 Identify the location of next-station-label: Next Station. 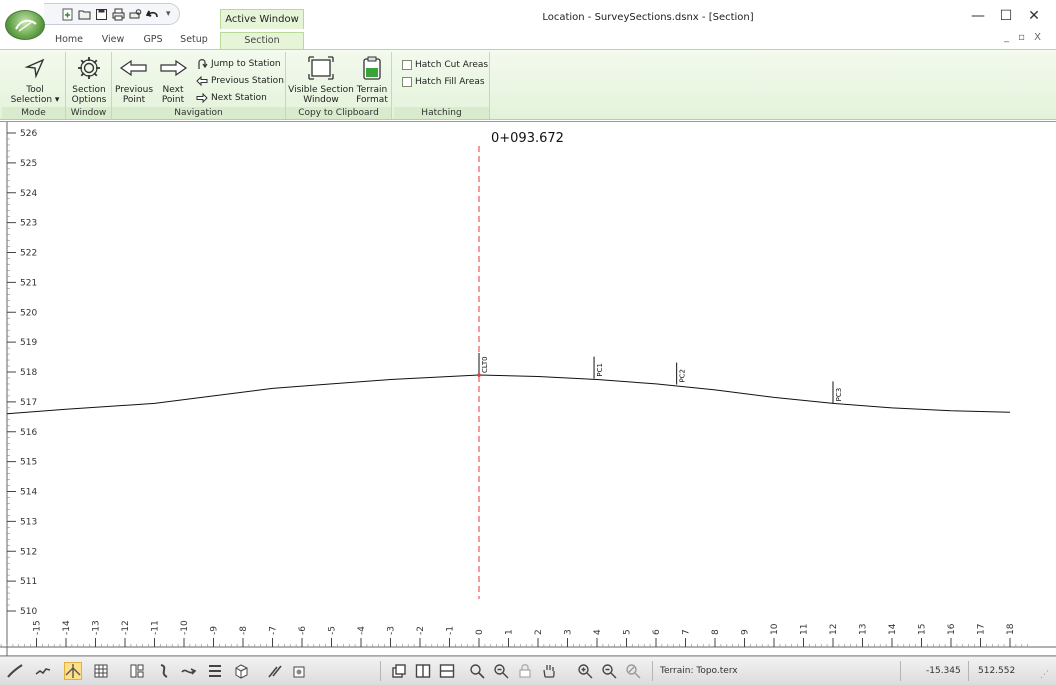
(239, 97).